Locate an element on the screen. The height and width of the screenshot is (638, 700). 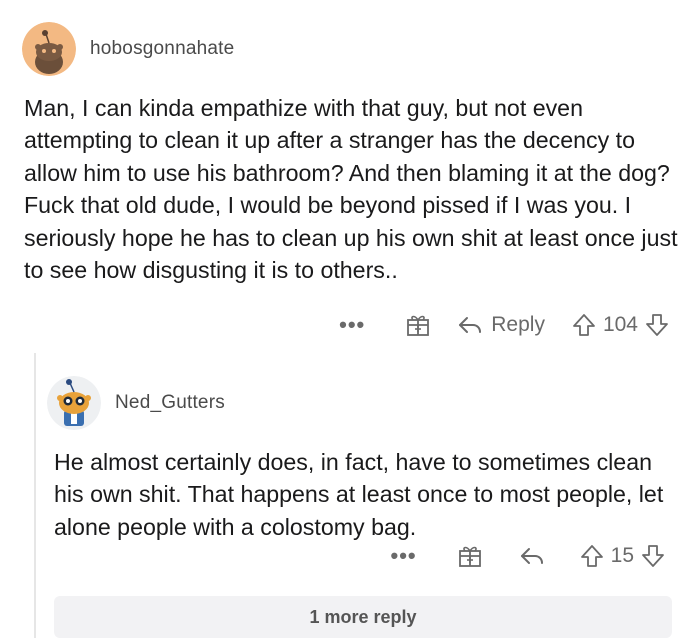
comment-header: hobosgonnahate is located at coordinates (128, 49).